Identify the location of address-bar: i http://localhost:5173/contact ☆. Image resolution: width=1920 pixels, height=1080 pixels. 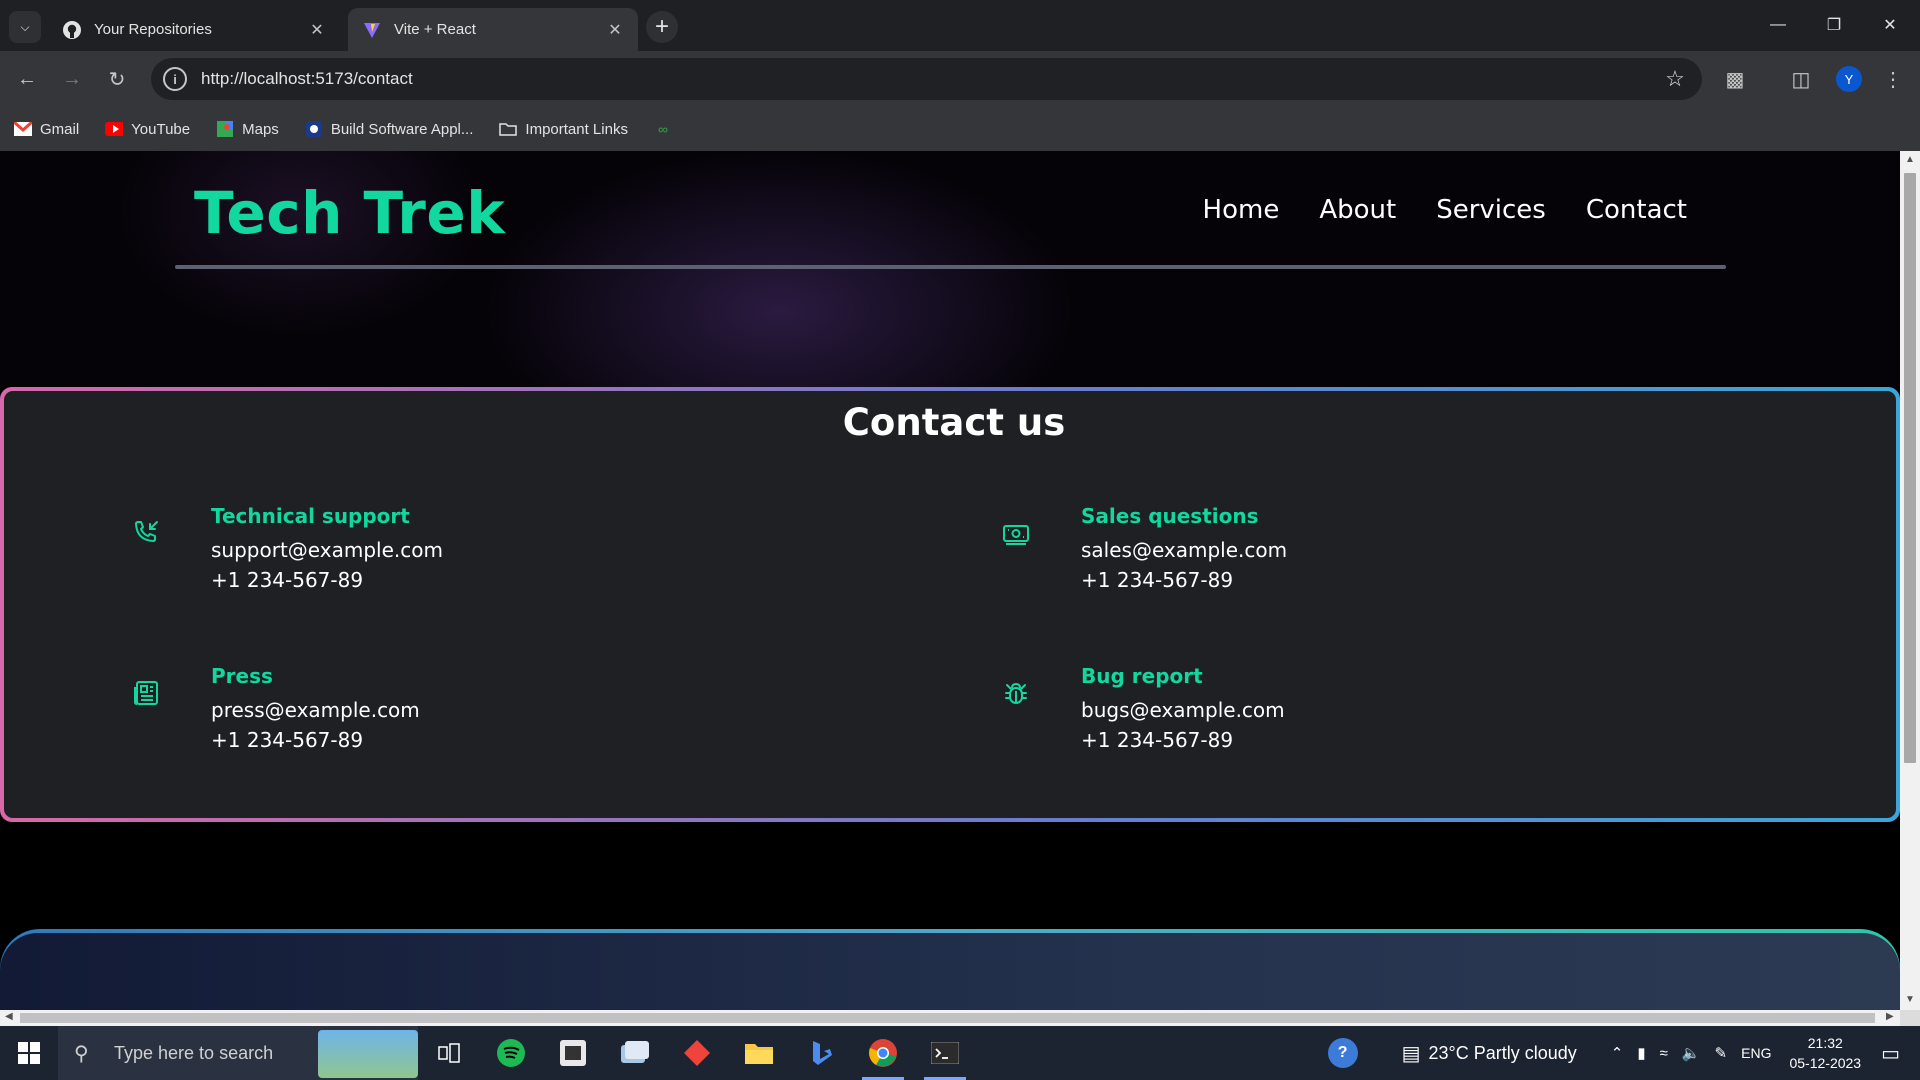
(926, 79).